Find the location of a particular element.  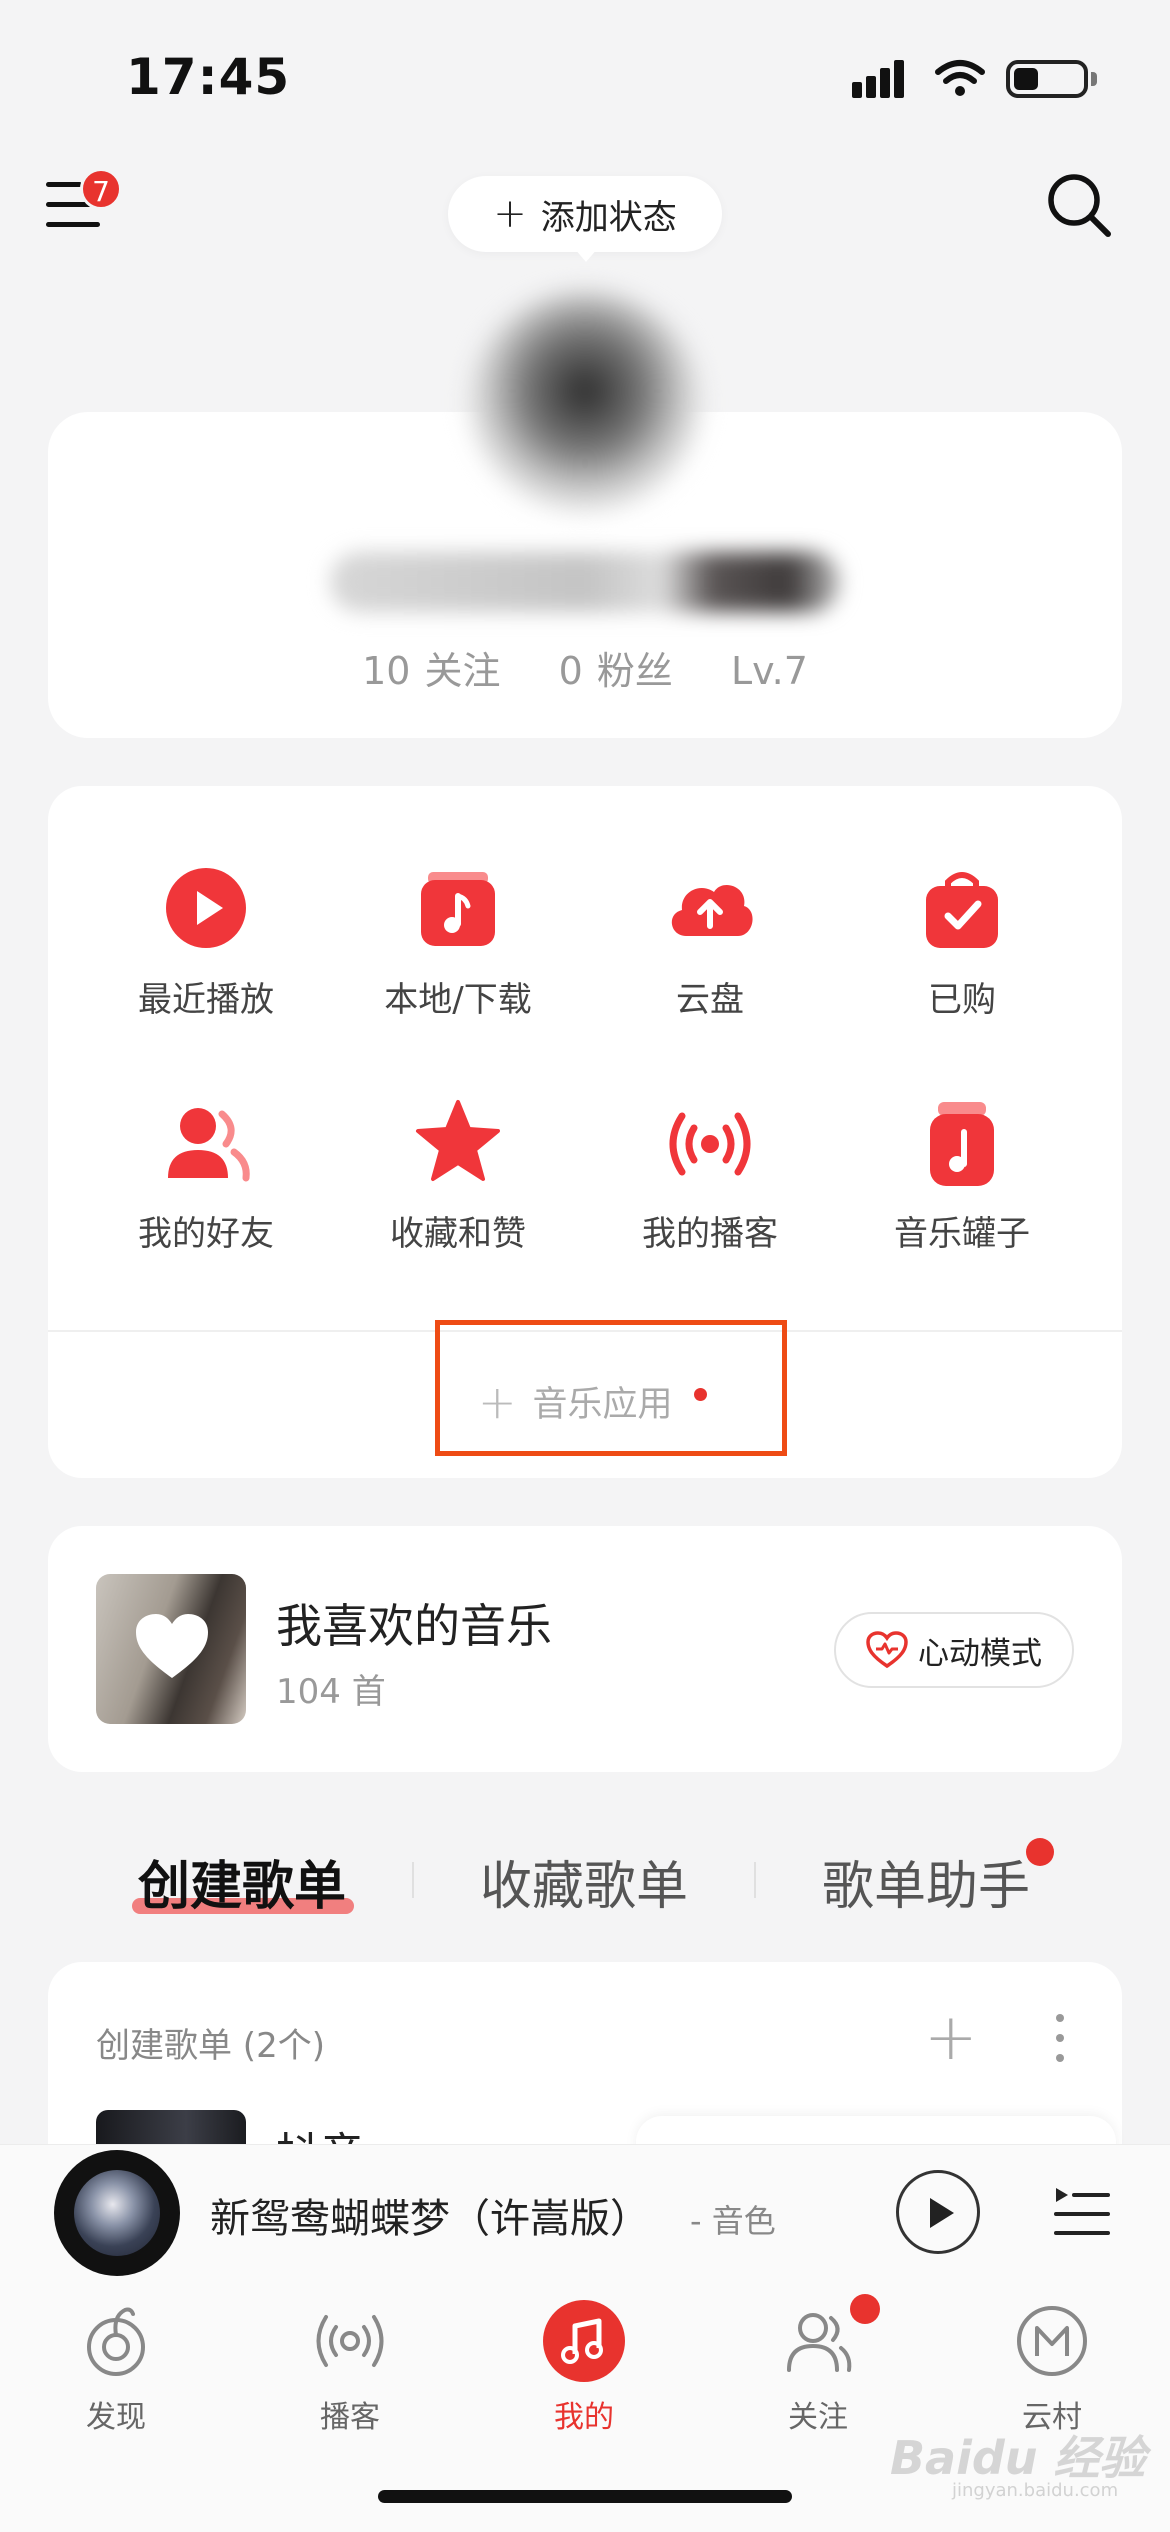

nav-follow-label: 关注 is located at coordinates (818, 2417).